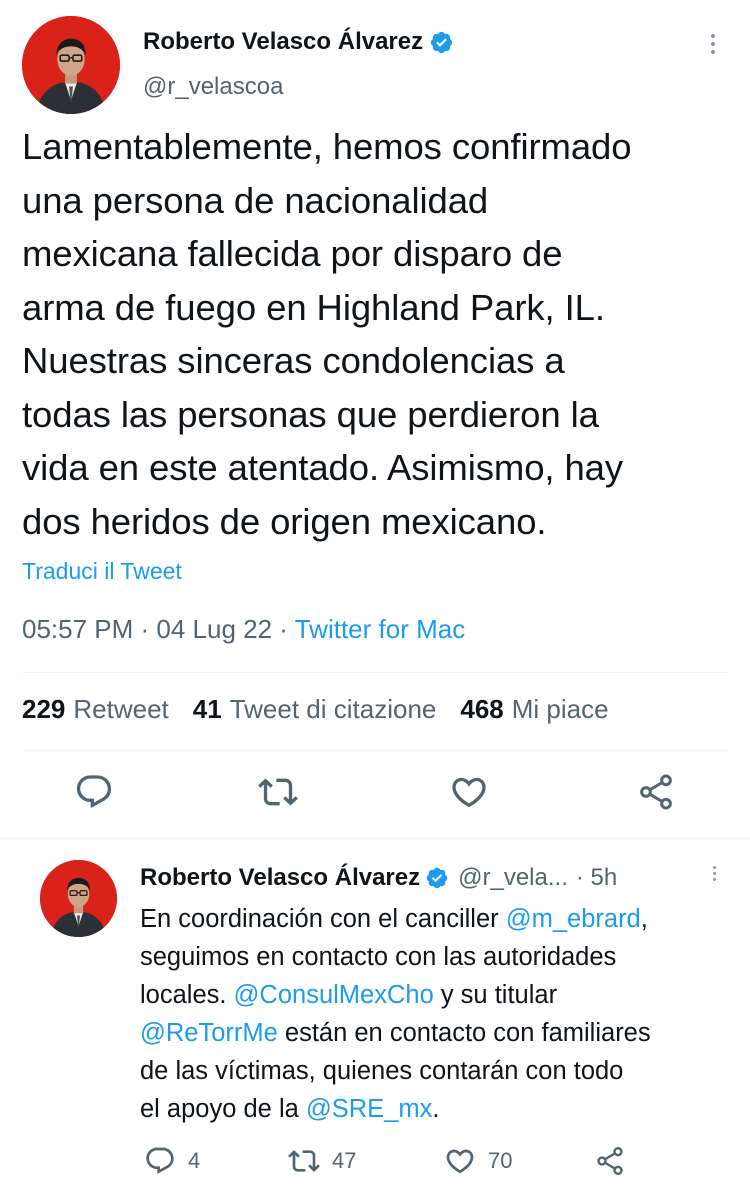  What do you see at coordinates (560, 709) in the screenshot?
I see `likes-label: Mi piace` at bounding box center [560, 709].